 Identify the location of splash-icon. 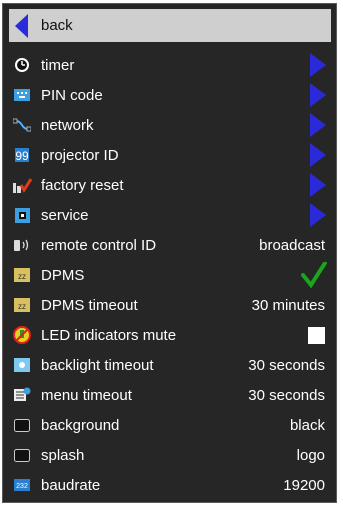
(22, 455).